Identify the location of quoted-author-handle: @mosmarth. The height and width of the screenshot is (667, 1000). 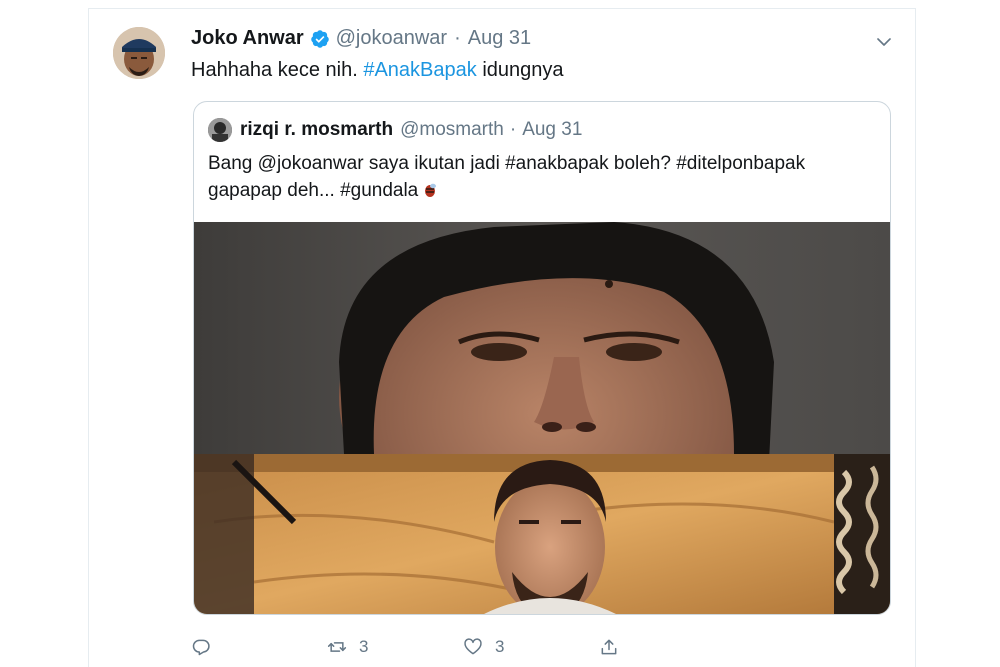
(452, 129).